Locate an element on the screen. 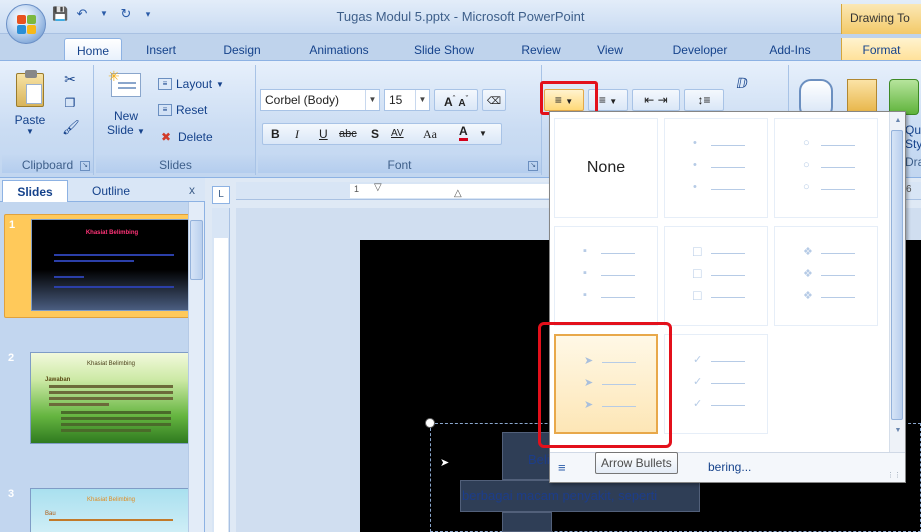 The image size is (921, 532). resize-handle is located at coordinates (430, 423).